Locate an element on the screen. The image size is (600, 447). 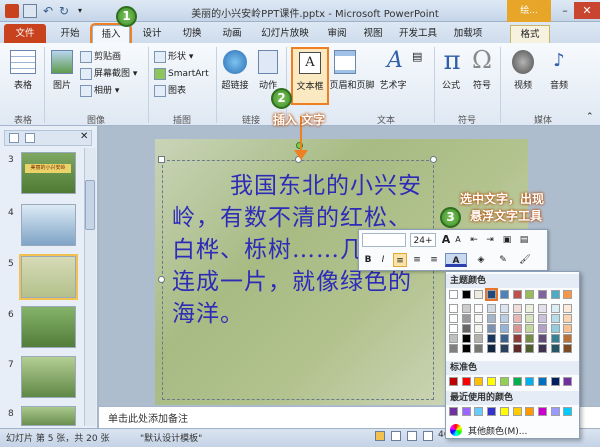
qat-customize-icon: ▾ is located at coordinates (80, 11).